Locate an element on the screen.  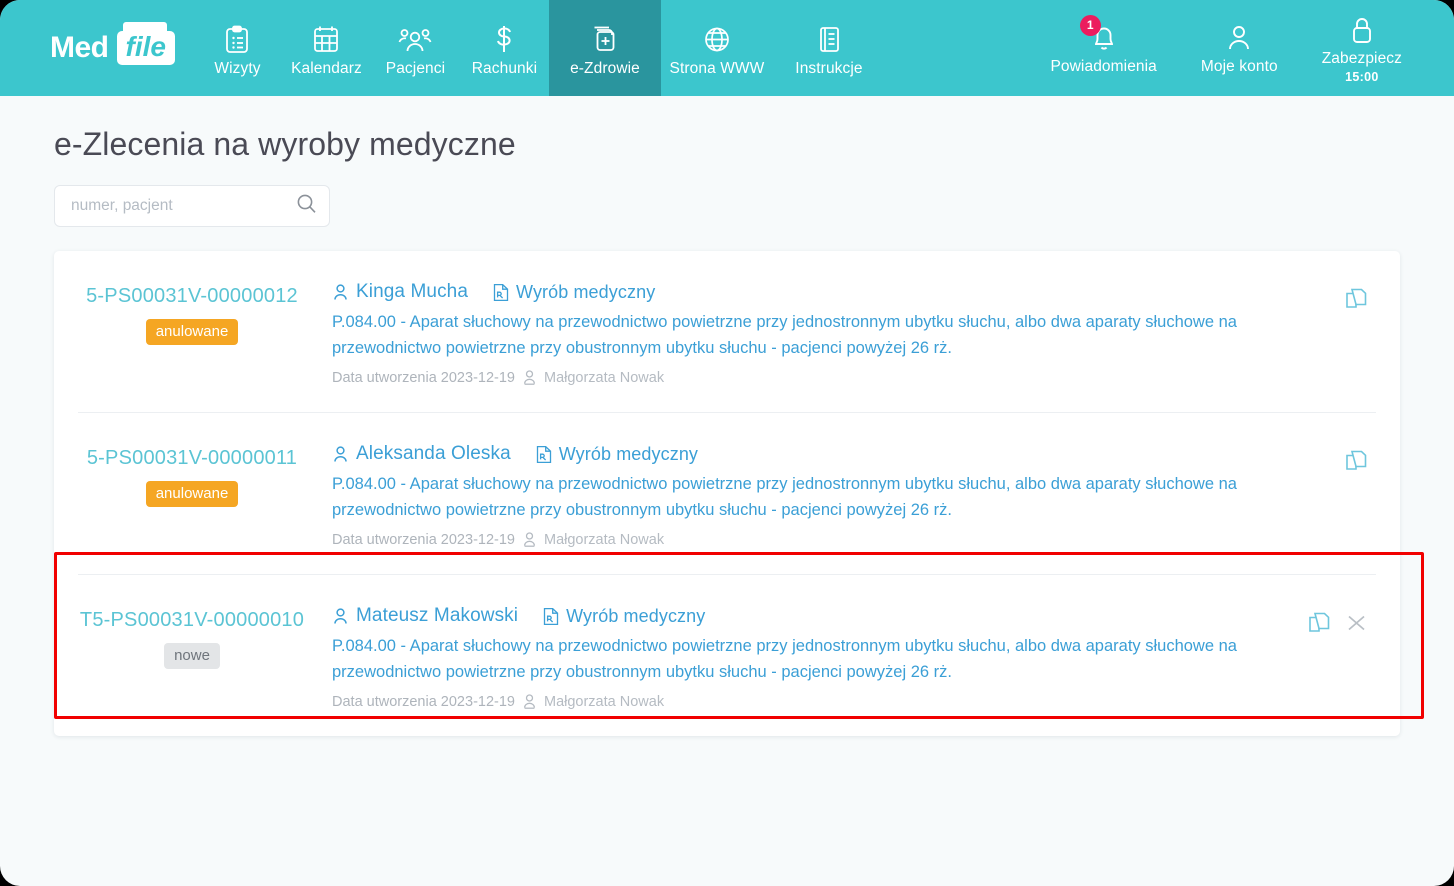
nav-item-rachunki: Rachunki is located at coordinates (504, 48).